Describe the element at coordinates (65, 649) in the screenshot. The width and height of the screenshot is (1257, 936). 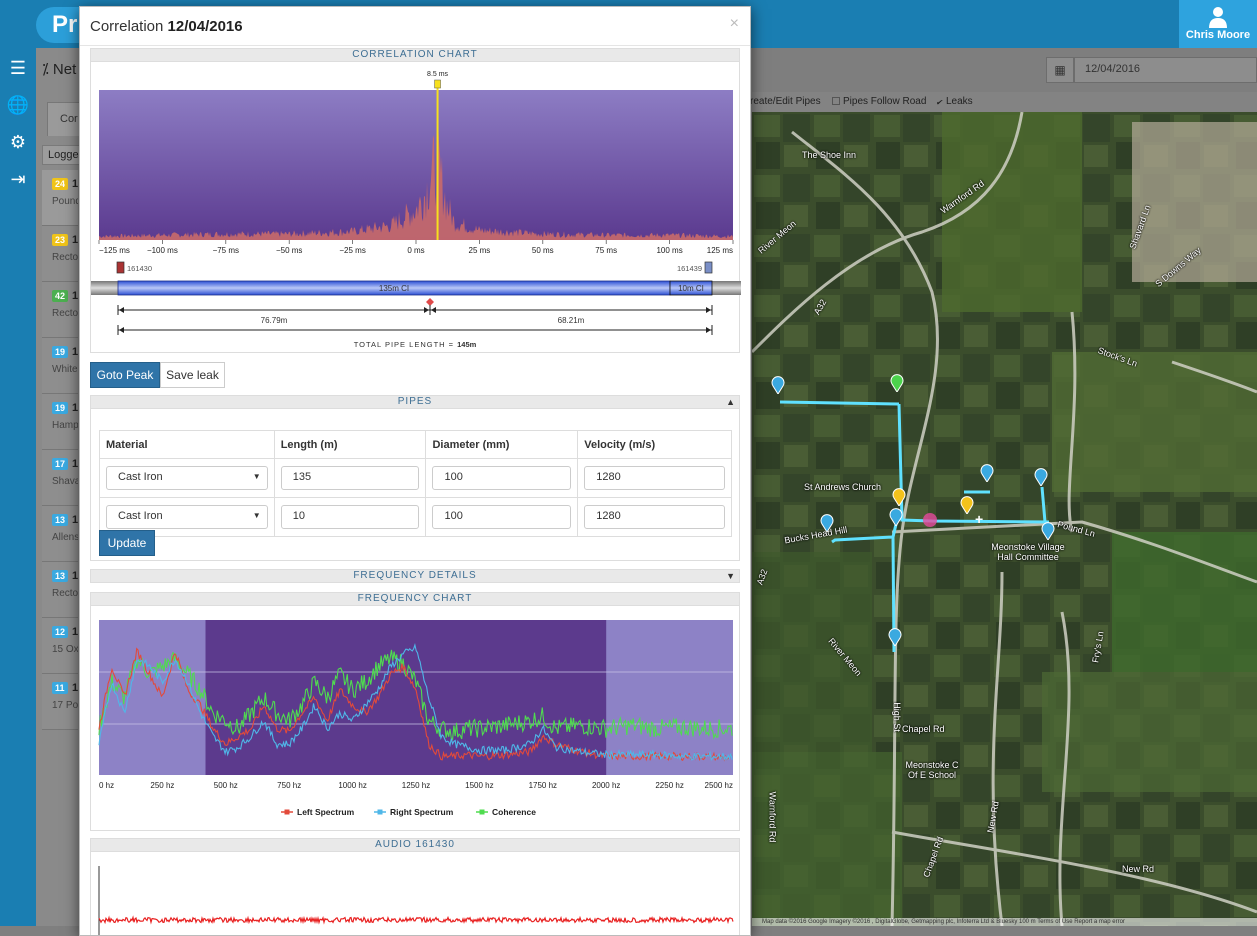
I see `logger-address: 15 Ox` at that location.